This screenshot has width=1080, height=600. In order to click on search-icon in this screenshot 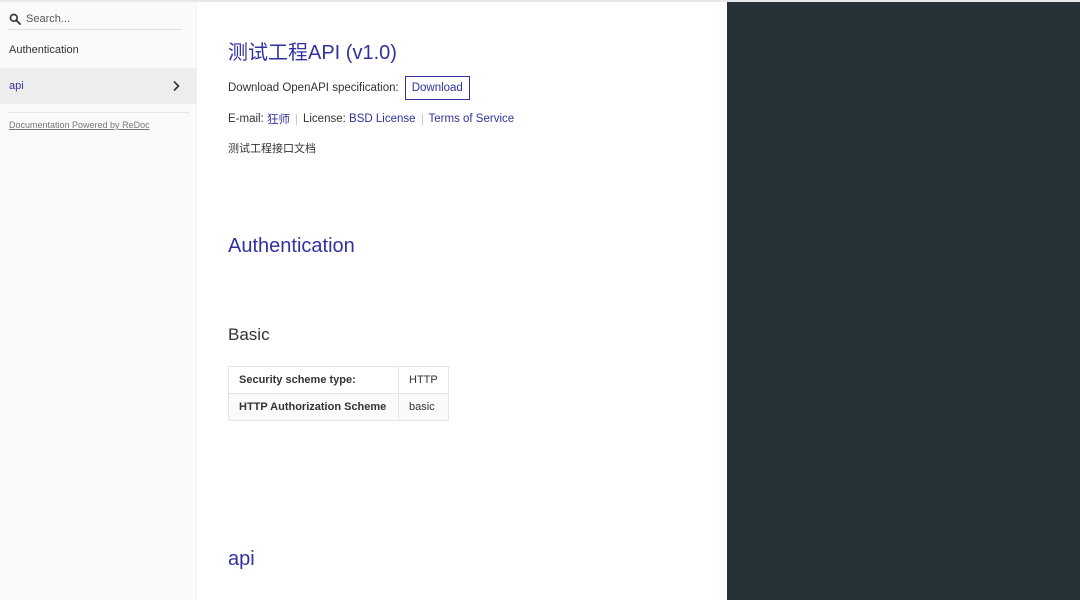, I will do `click(15, 19)`.